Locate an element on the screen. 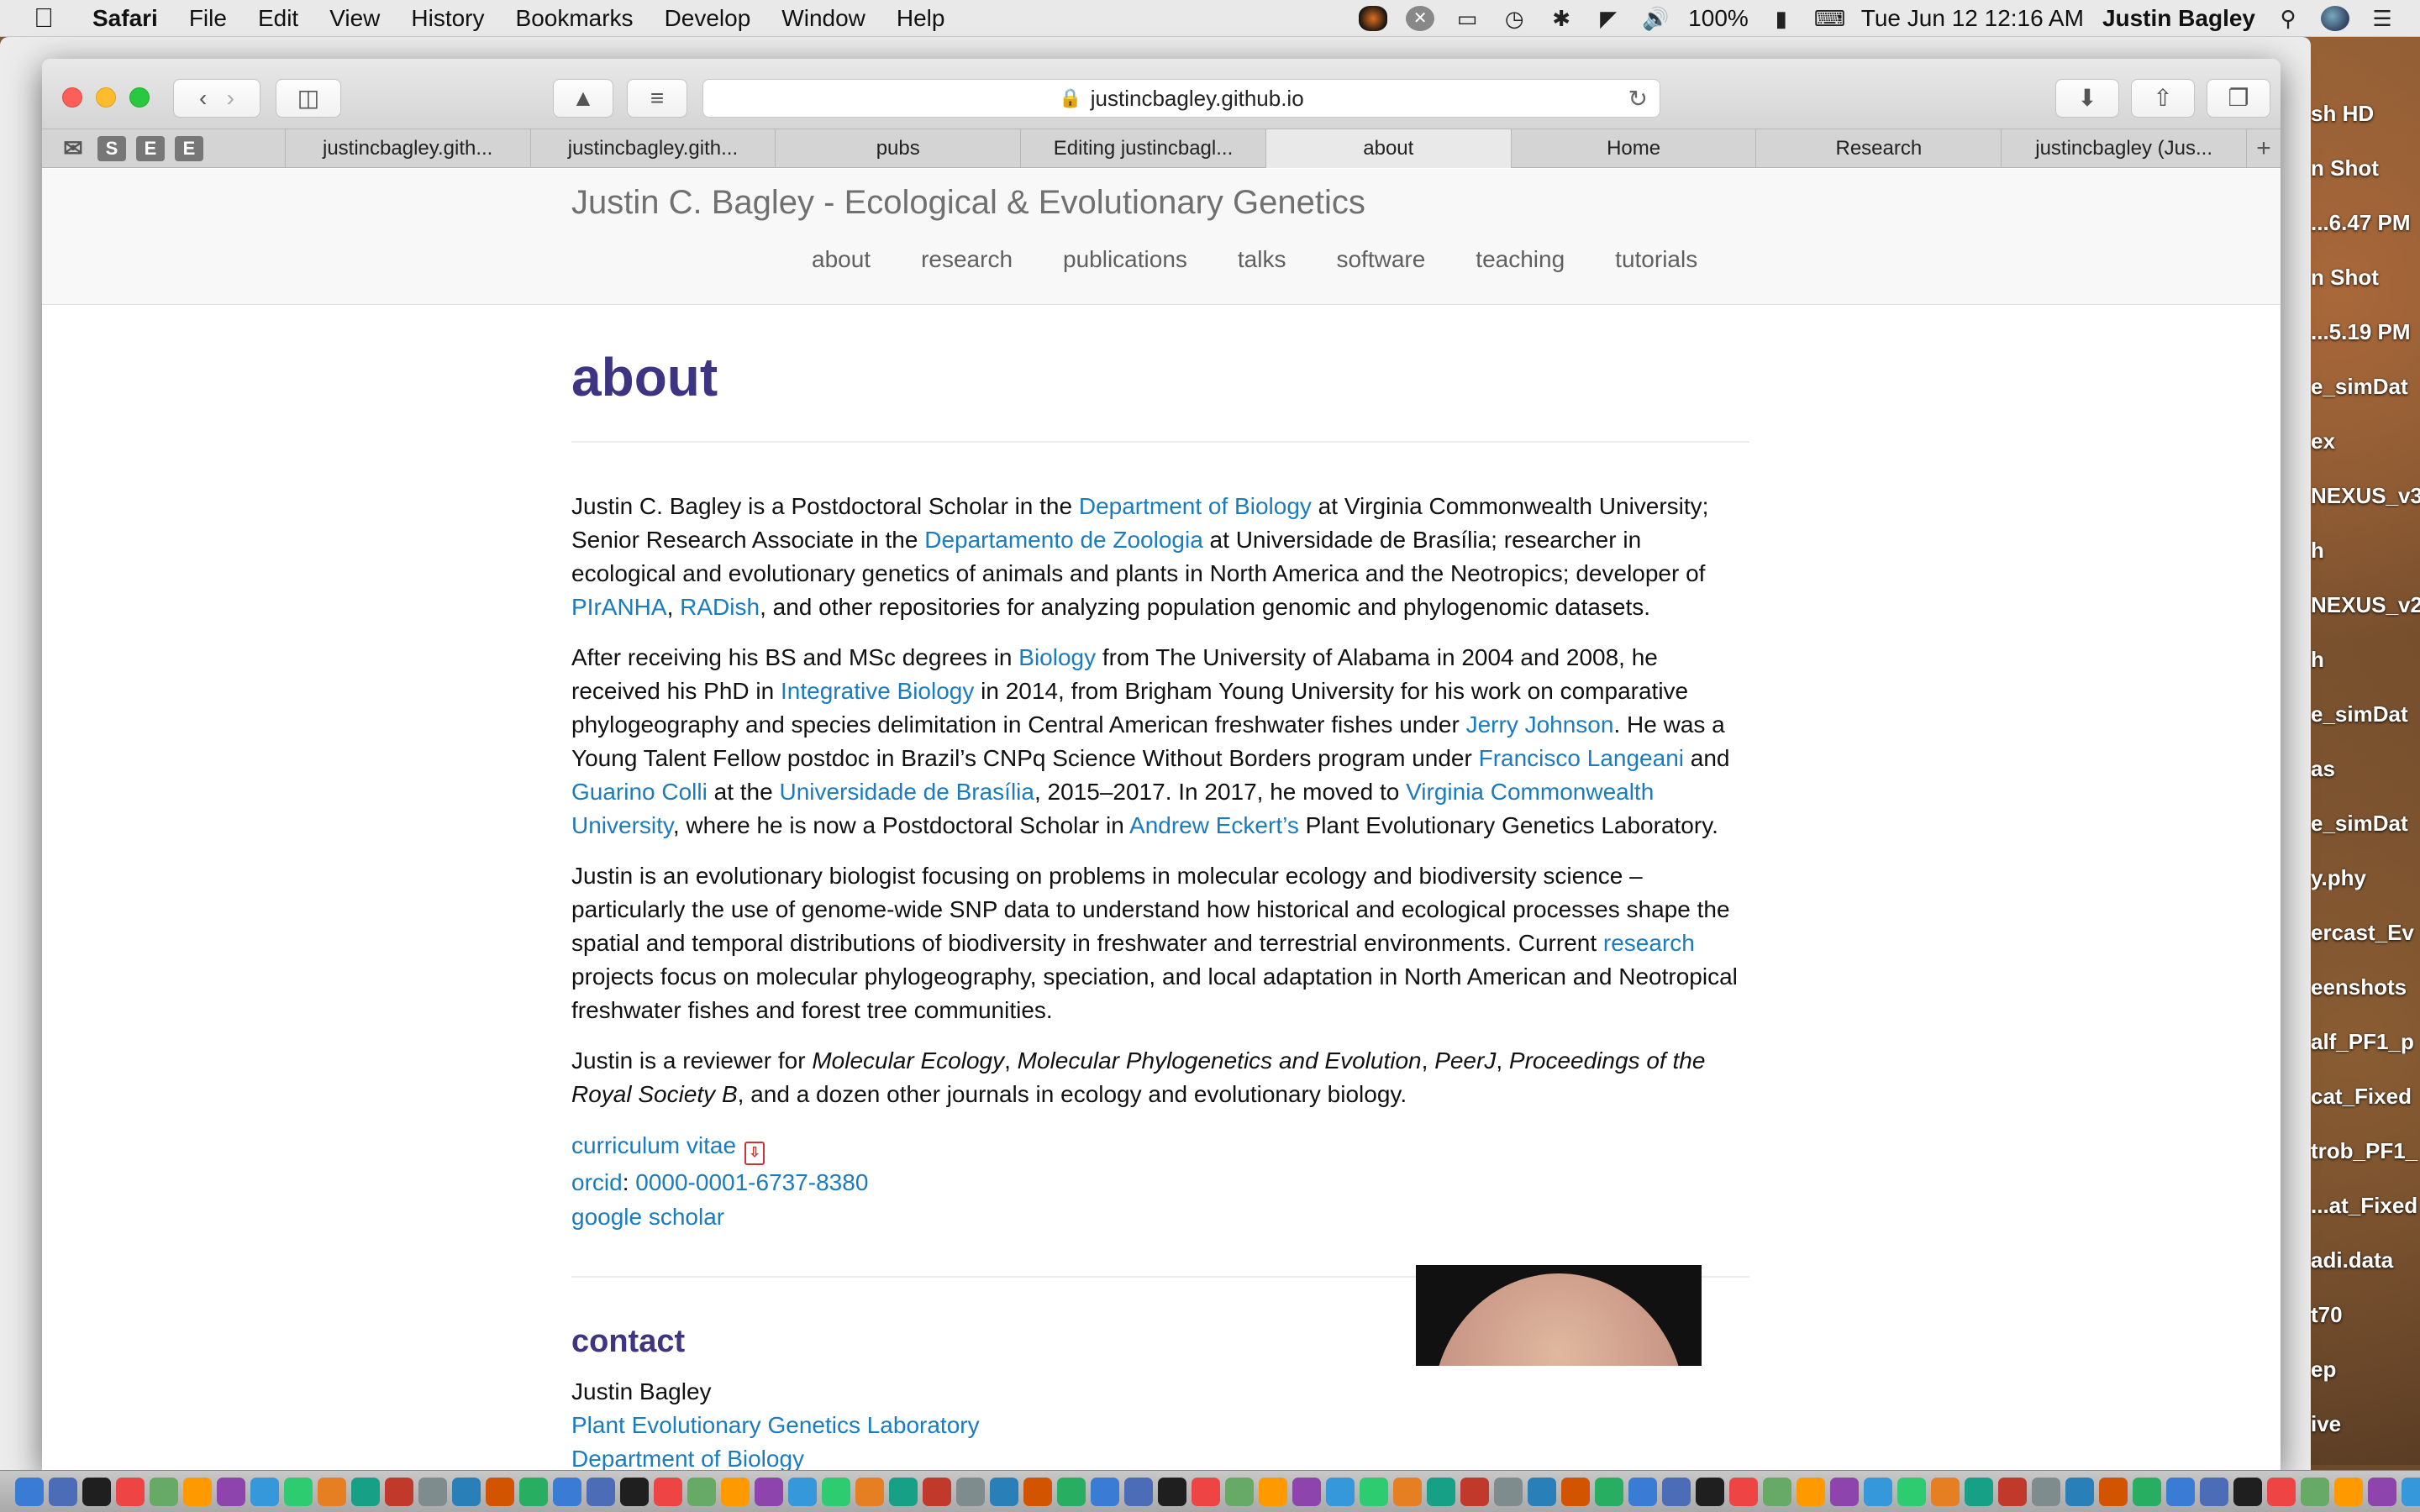 The height and width of the screenshot is (1512, 2420). forward-chevron-icon: › is located at coordinates (231, 98).